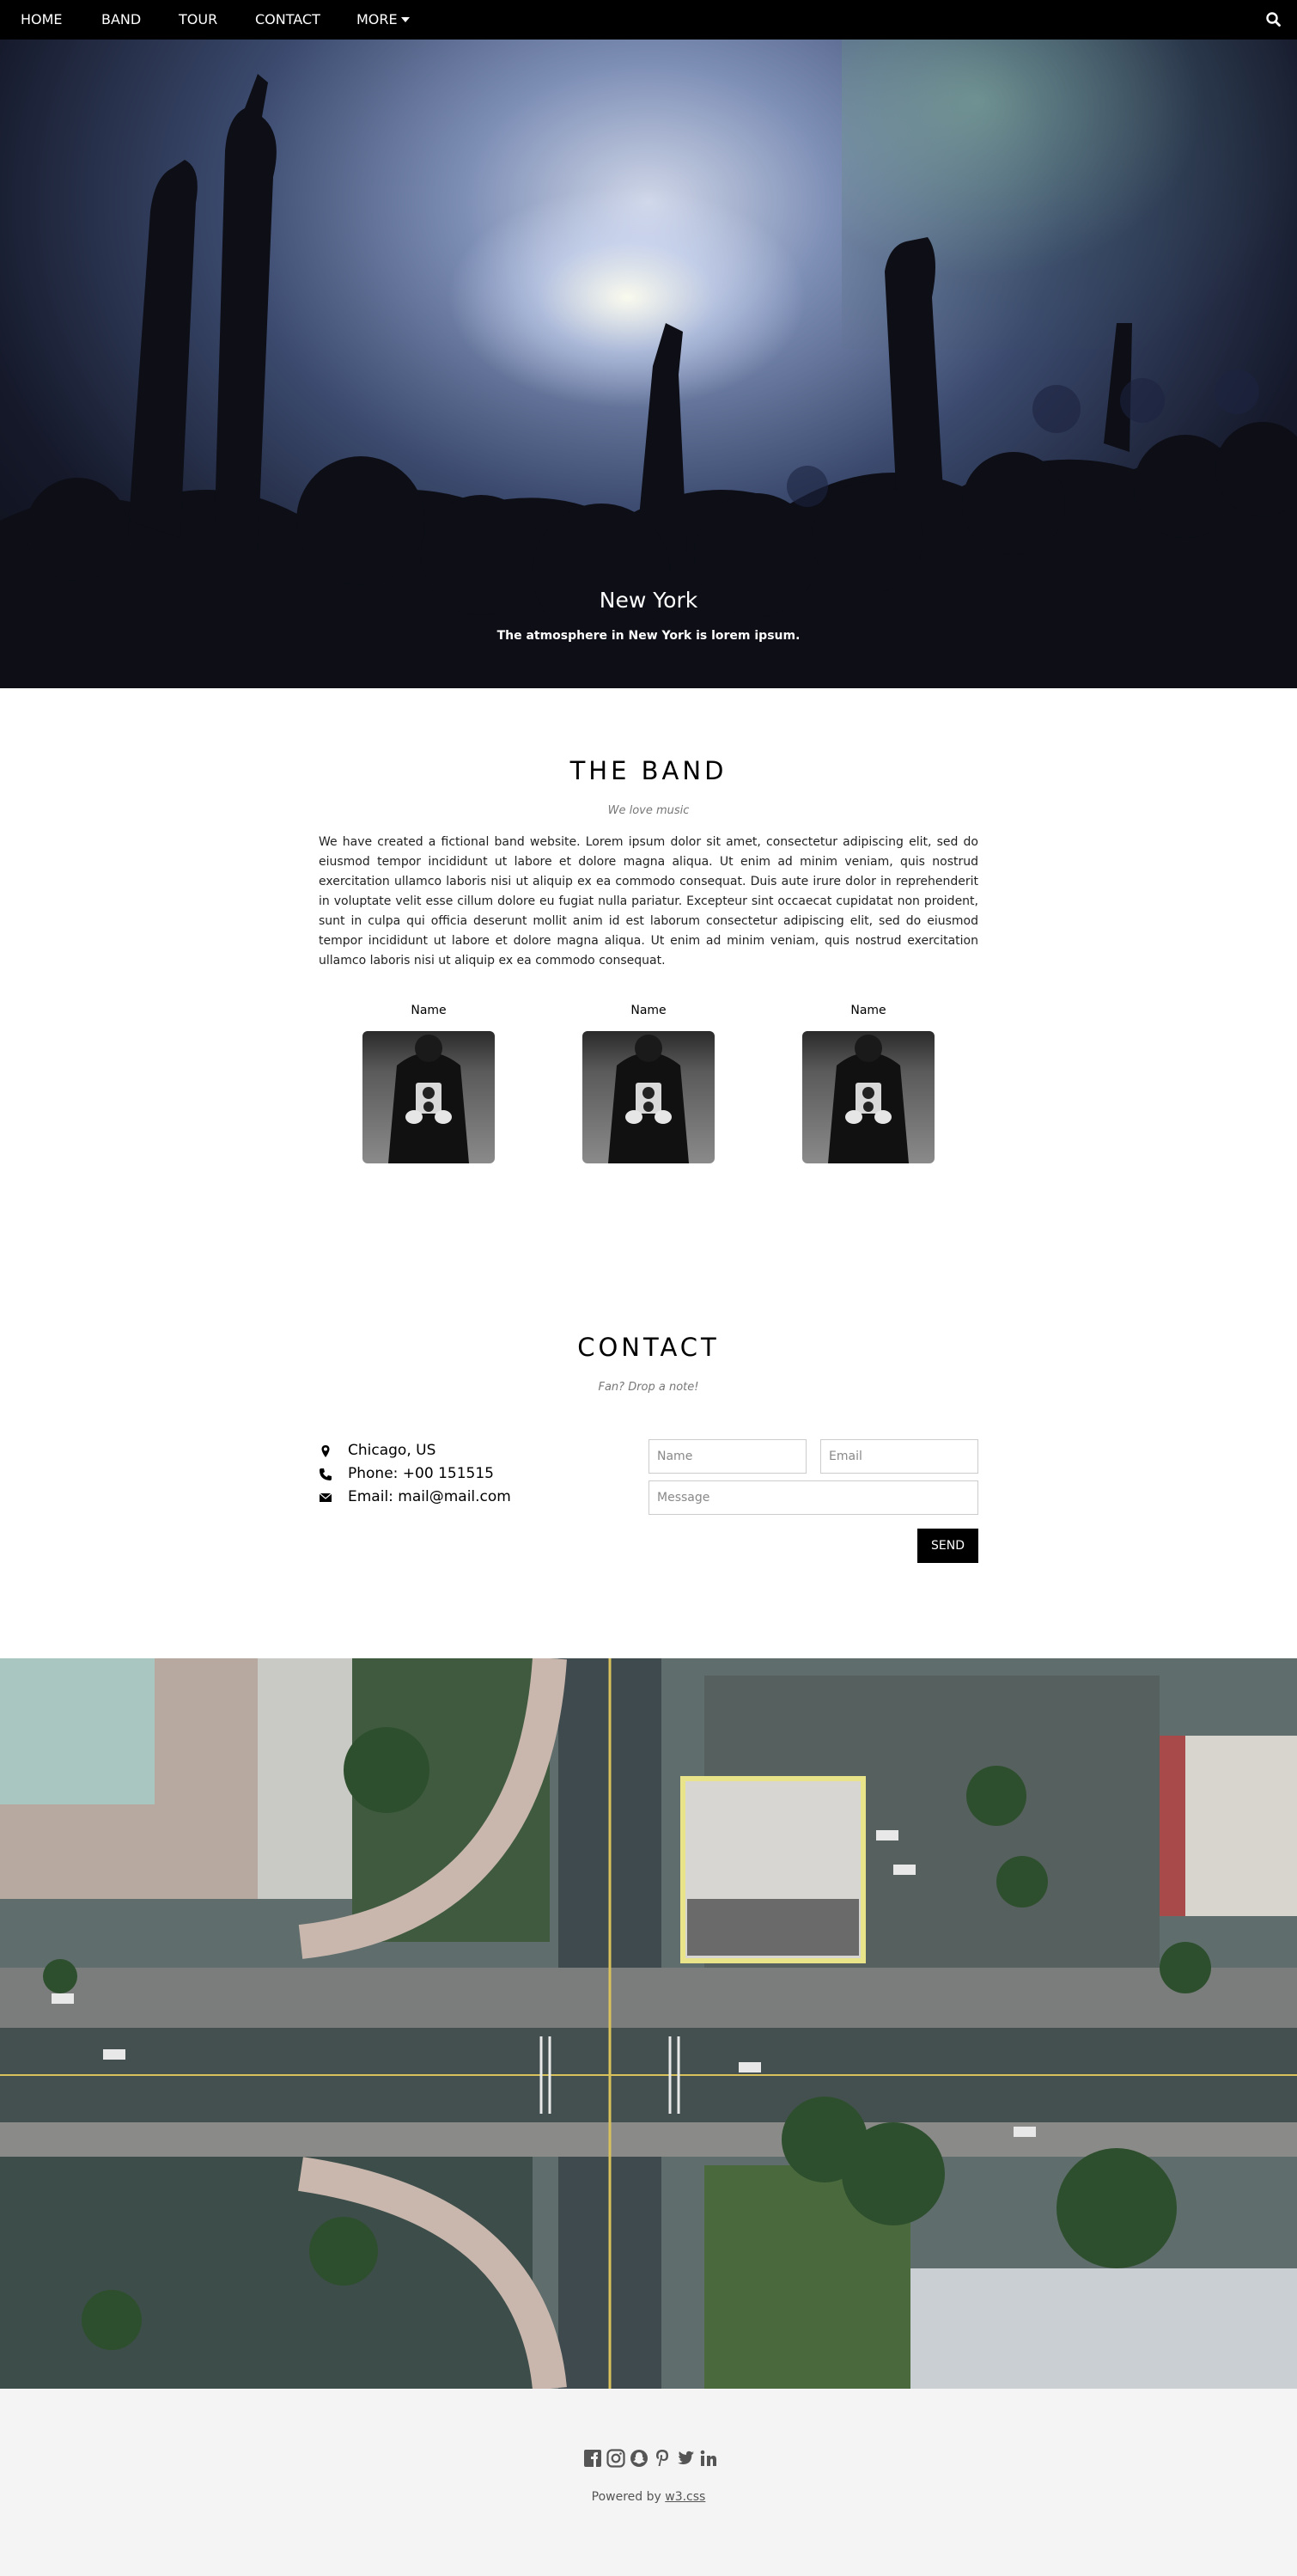 The height and width of the screenshot is (2576, 1297). What do you see at coordinates (429, 1496) in the screenshot?
I see `contact-email-text: Email: mail@mail.com` at bounding box center [429, 1496].